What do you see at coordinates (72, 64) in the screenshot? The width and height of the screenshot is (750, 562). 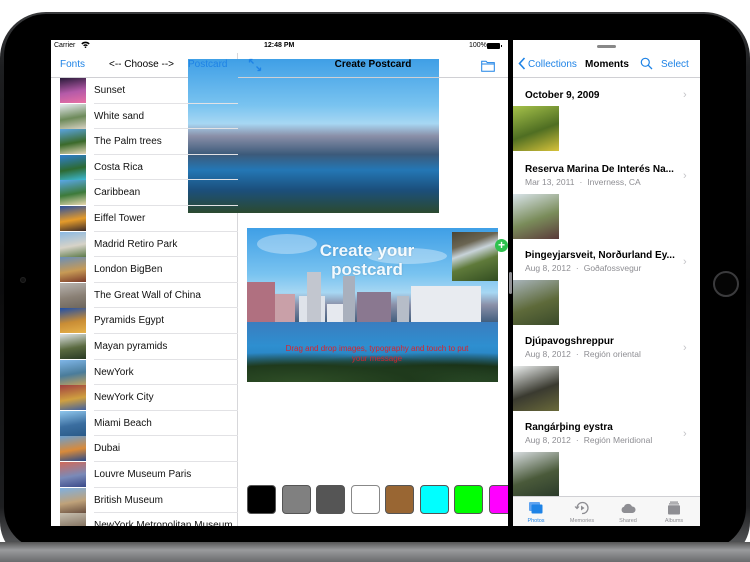 I see `fonts-button: Fonts` at bounding box center [72, 64].